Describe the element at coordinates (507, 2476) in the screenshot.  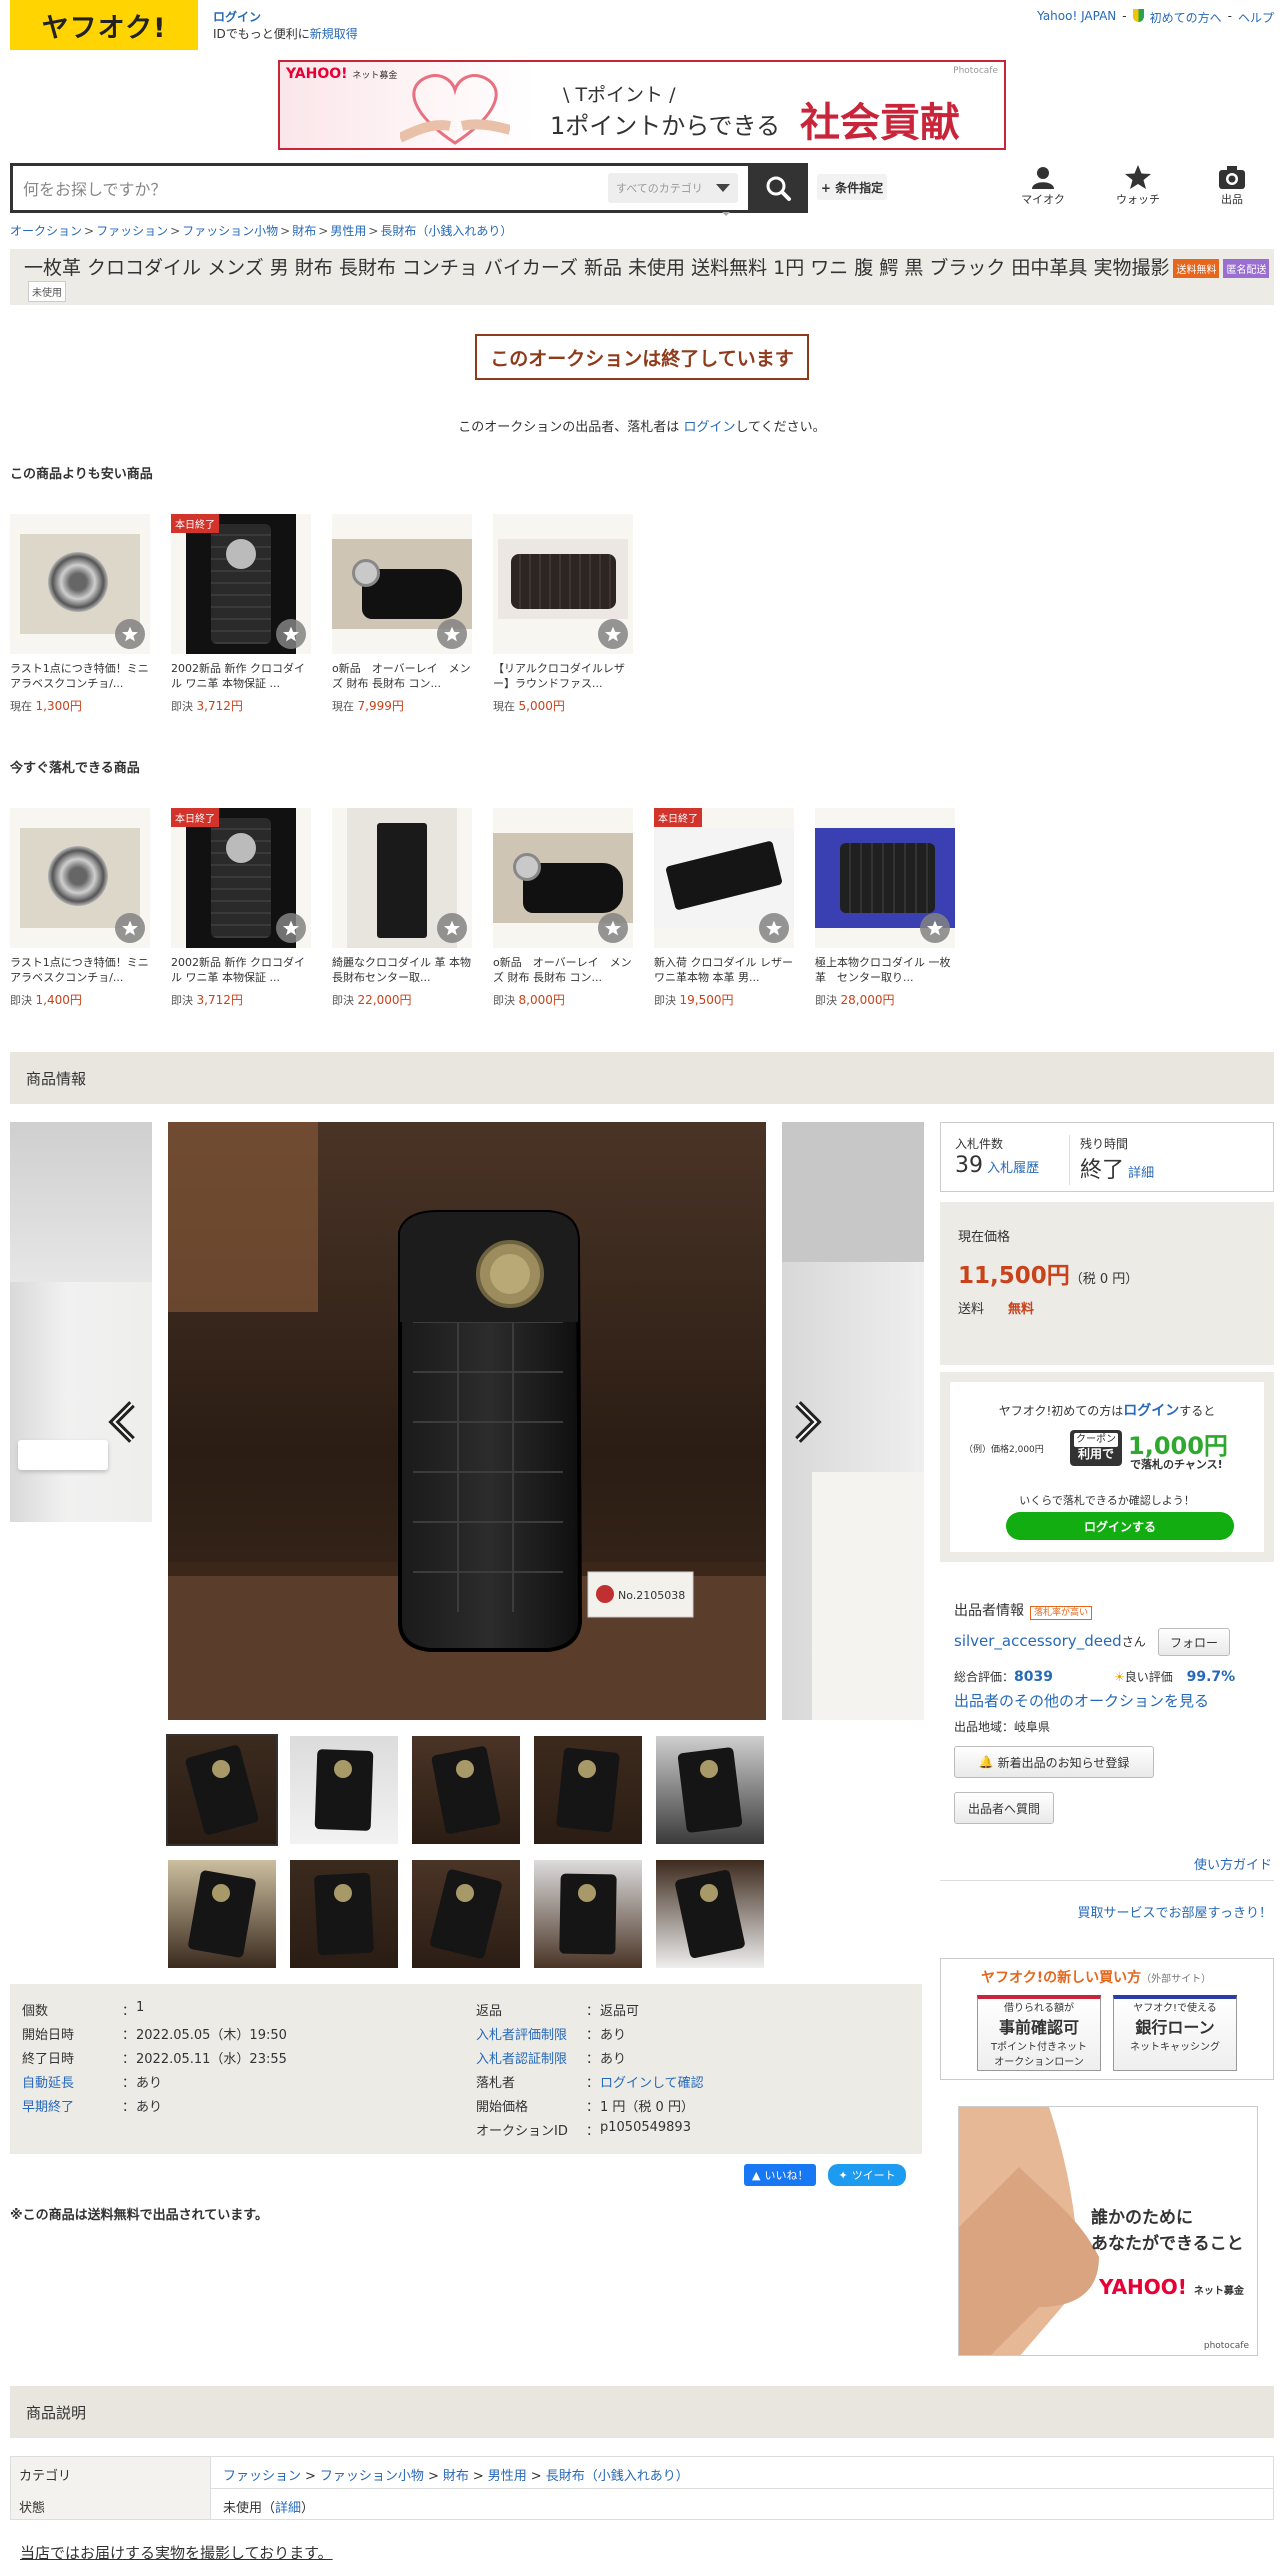
I see `desc-category-link: 男性用` at that location.